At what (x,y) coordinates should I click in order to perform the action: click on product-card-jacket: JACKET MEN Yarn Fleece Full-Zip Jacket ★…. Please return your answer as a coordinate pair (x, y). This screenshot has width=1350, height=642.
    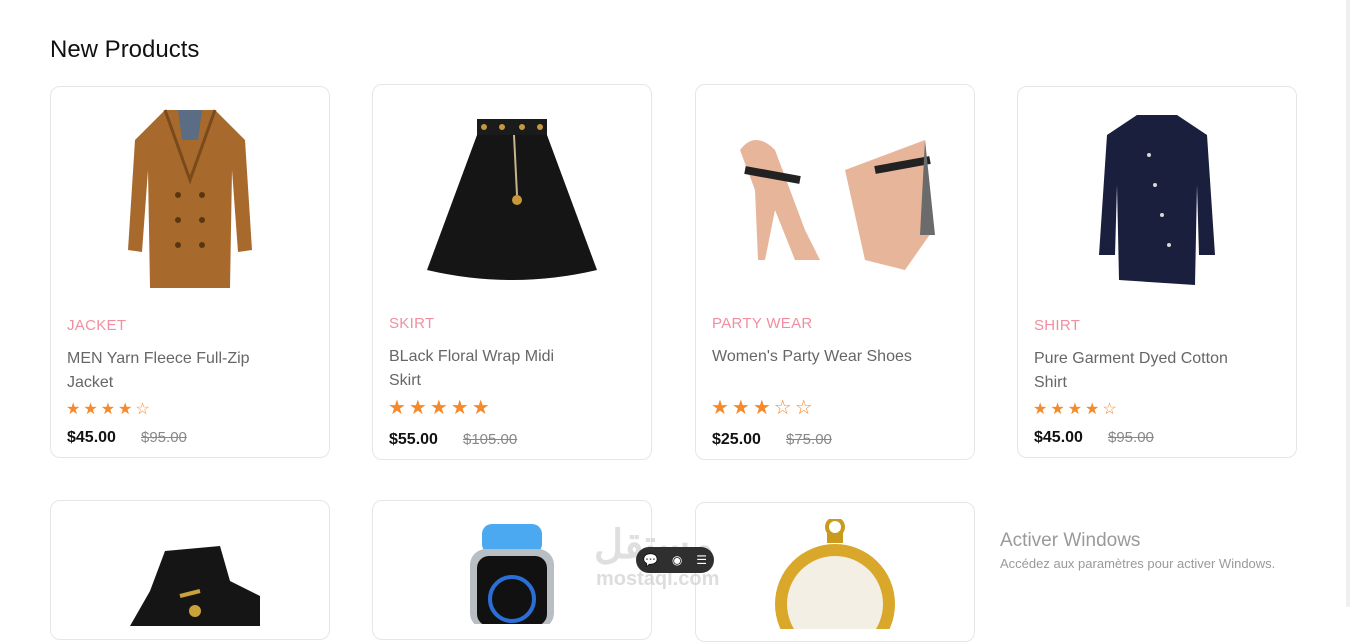
    Looking at the image, I should click on (190, 272).